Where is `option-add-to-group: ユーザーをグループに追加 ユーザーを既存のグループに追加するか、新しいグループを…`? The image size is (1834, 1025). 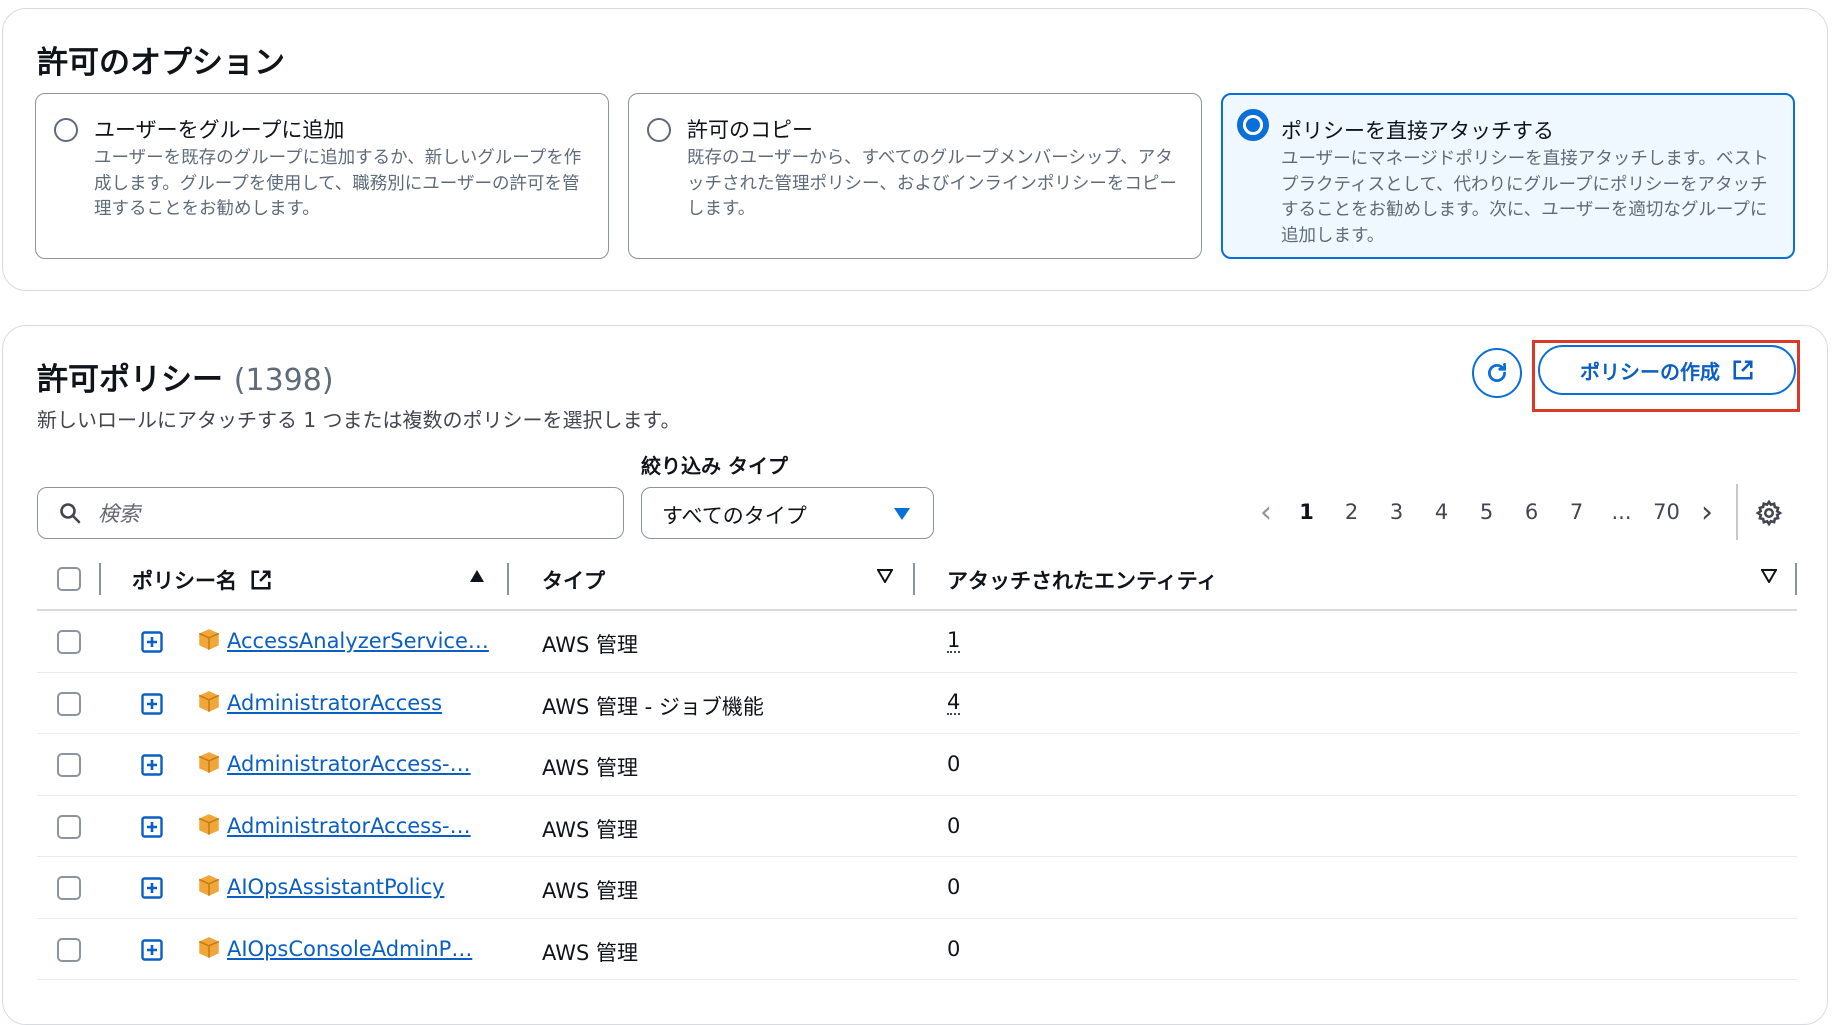
option-add-to-group: ユーザーをグループに追加 ユーザーを既存のグループに追加するか、新しいグループを… is located at coordinates (322, 176).